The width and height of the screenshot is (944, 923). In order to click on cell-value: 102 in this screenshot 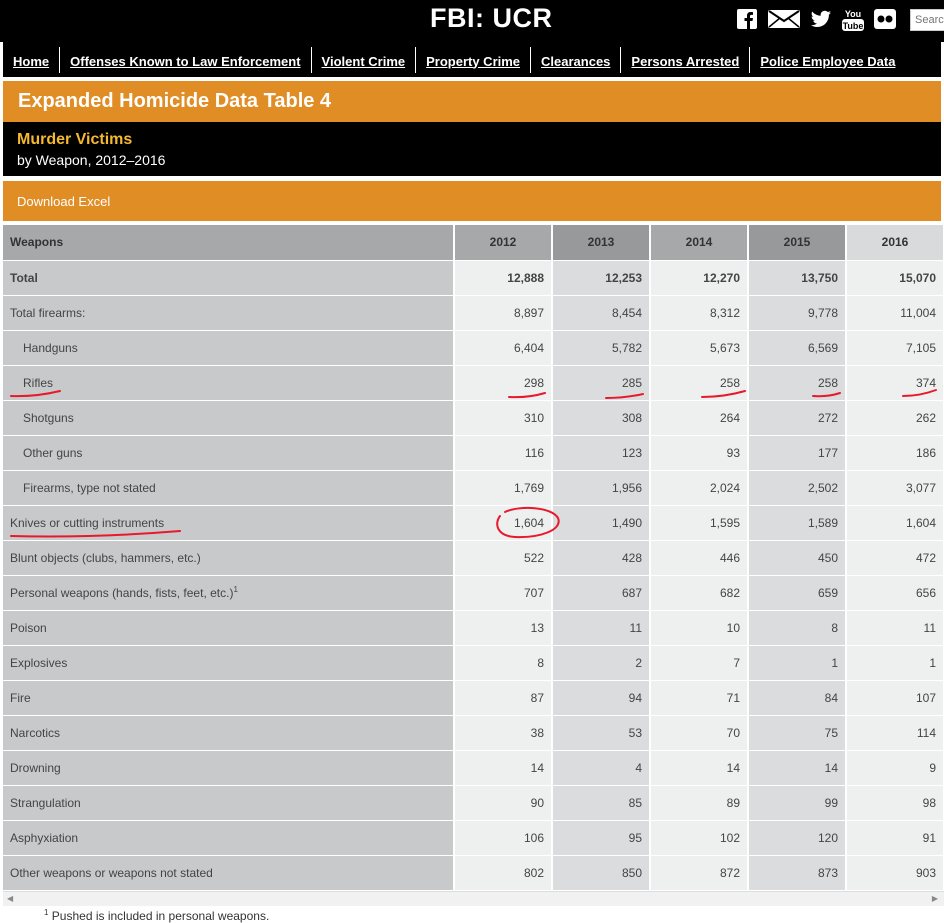, I will do `click(699, 838)`.